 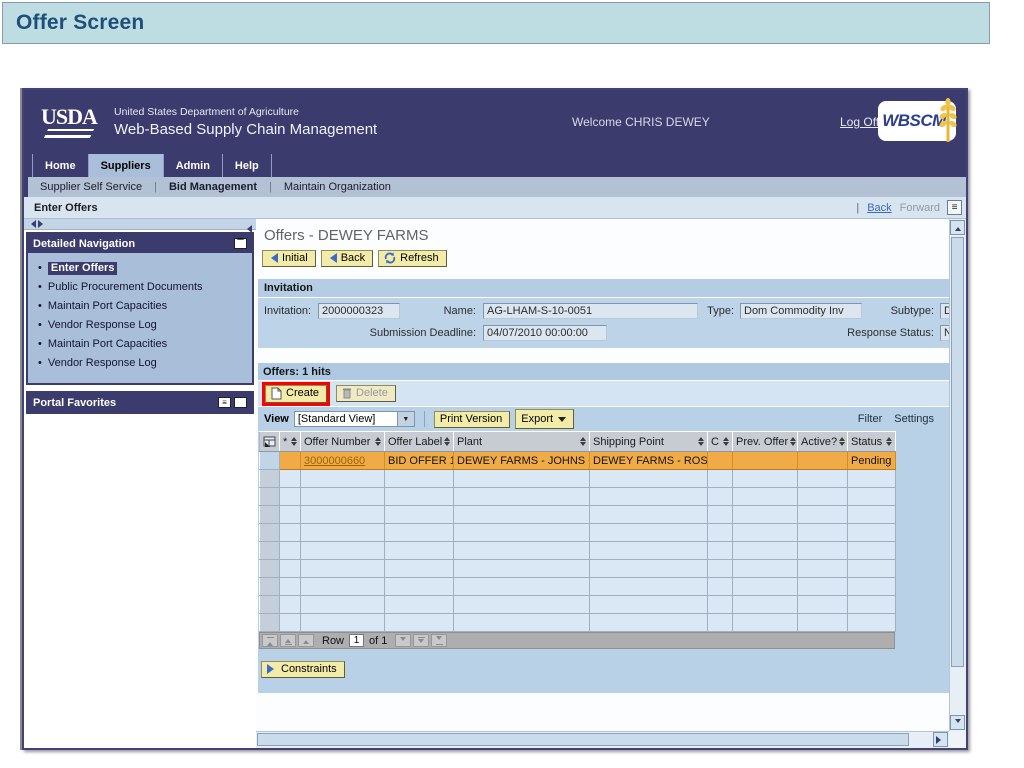 I want to click on page-down-button, so click(x=421, y=640).